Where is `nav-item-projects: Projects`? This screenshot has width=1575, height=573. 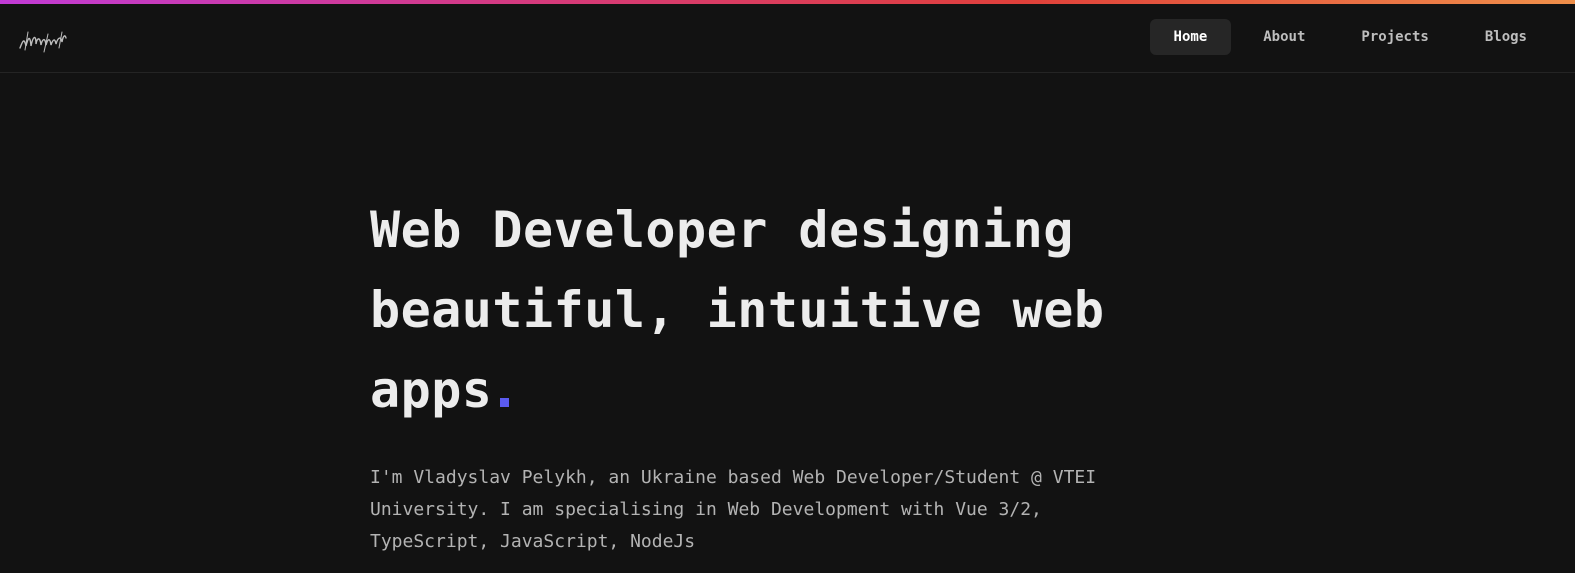
nav-item-projects: Projects is located at coordinates (1394, 37).